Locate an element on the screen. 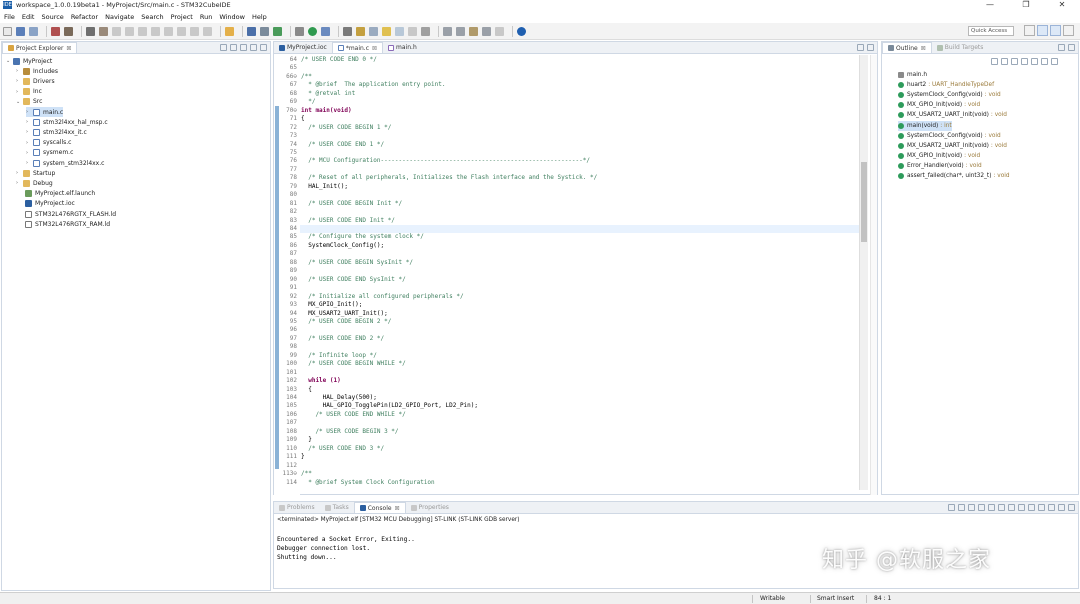  maximize-button: ❐ is located at coordinates (1026, 5).